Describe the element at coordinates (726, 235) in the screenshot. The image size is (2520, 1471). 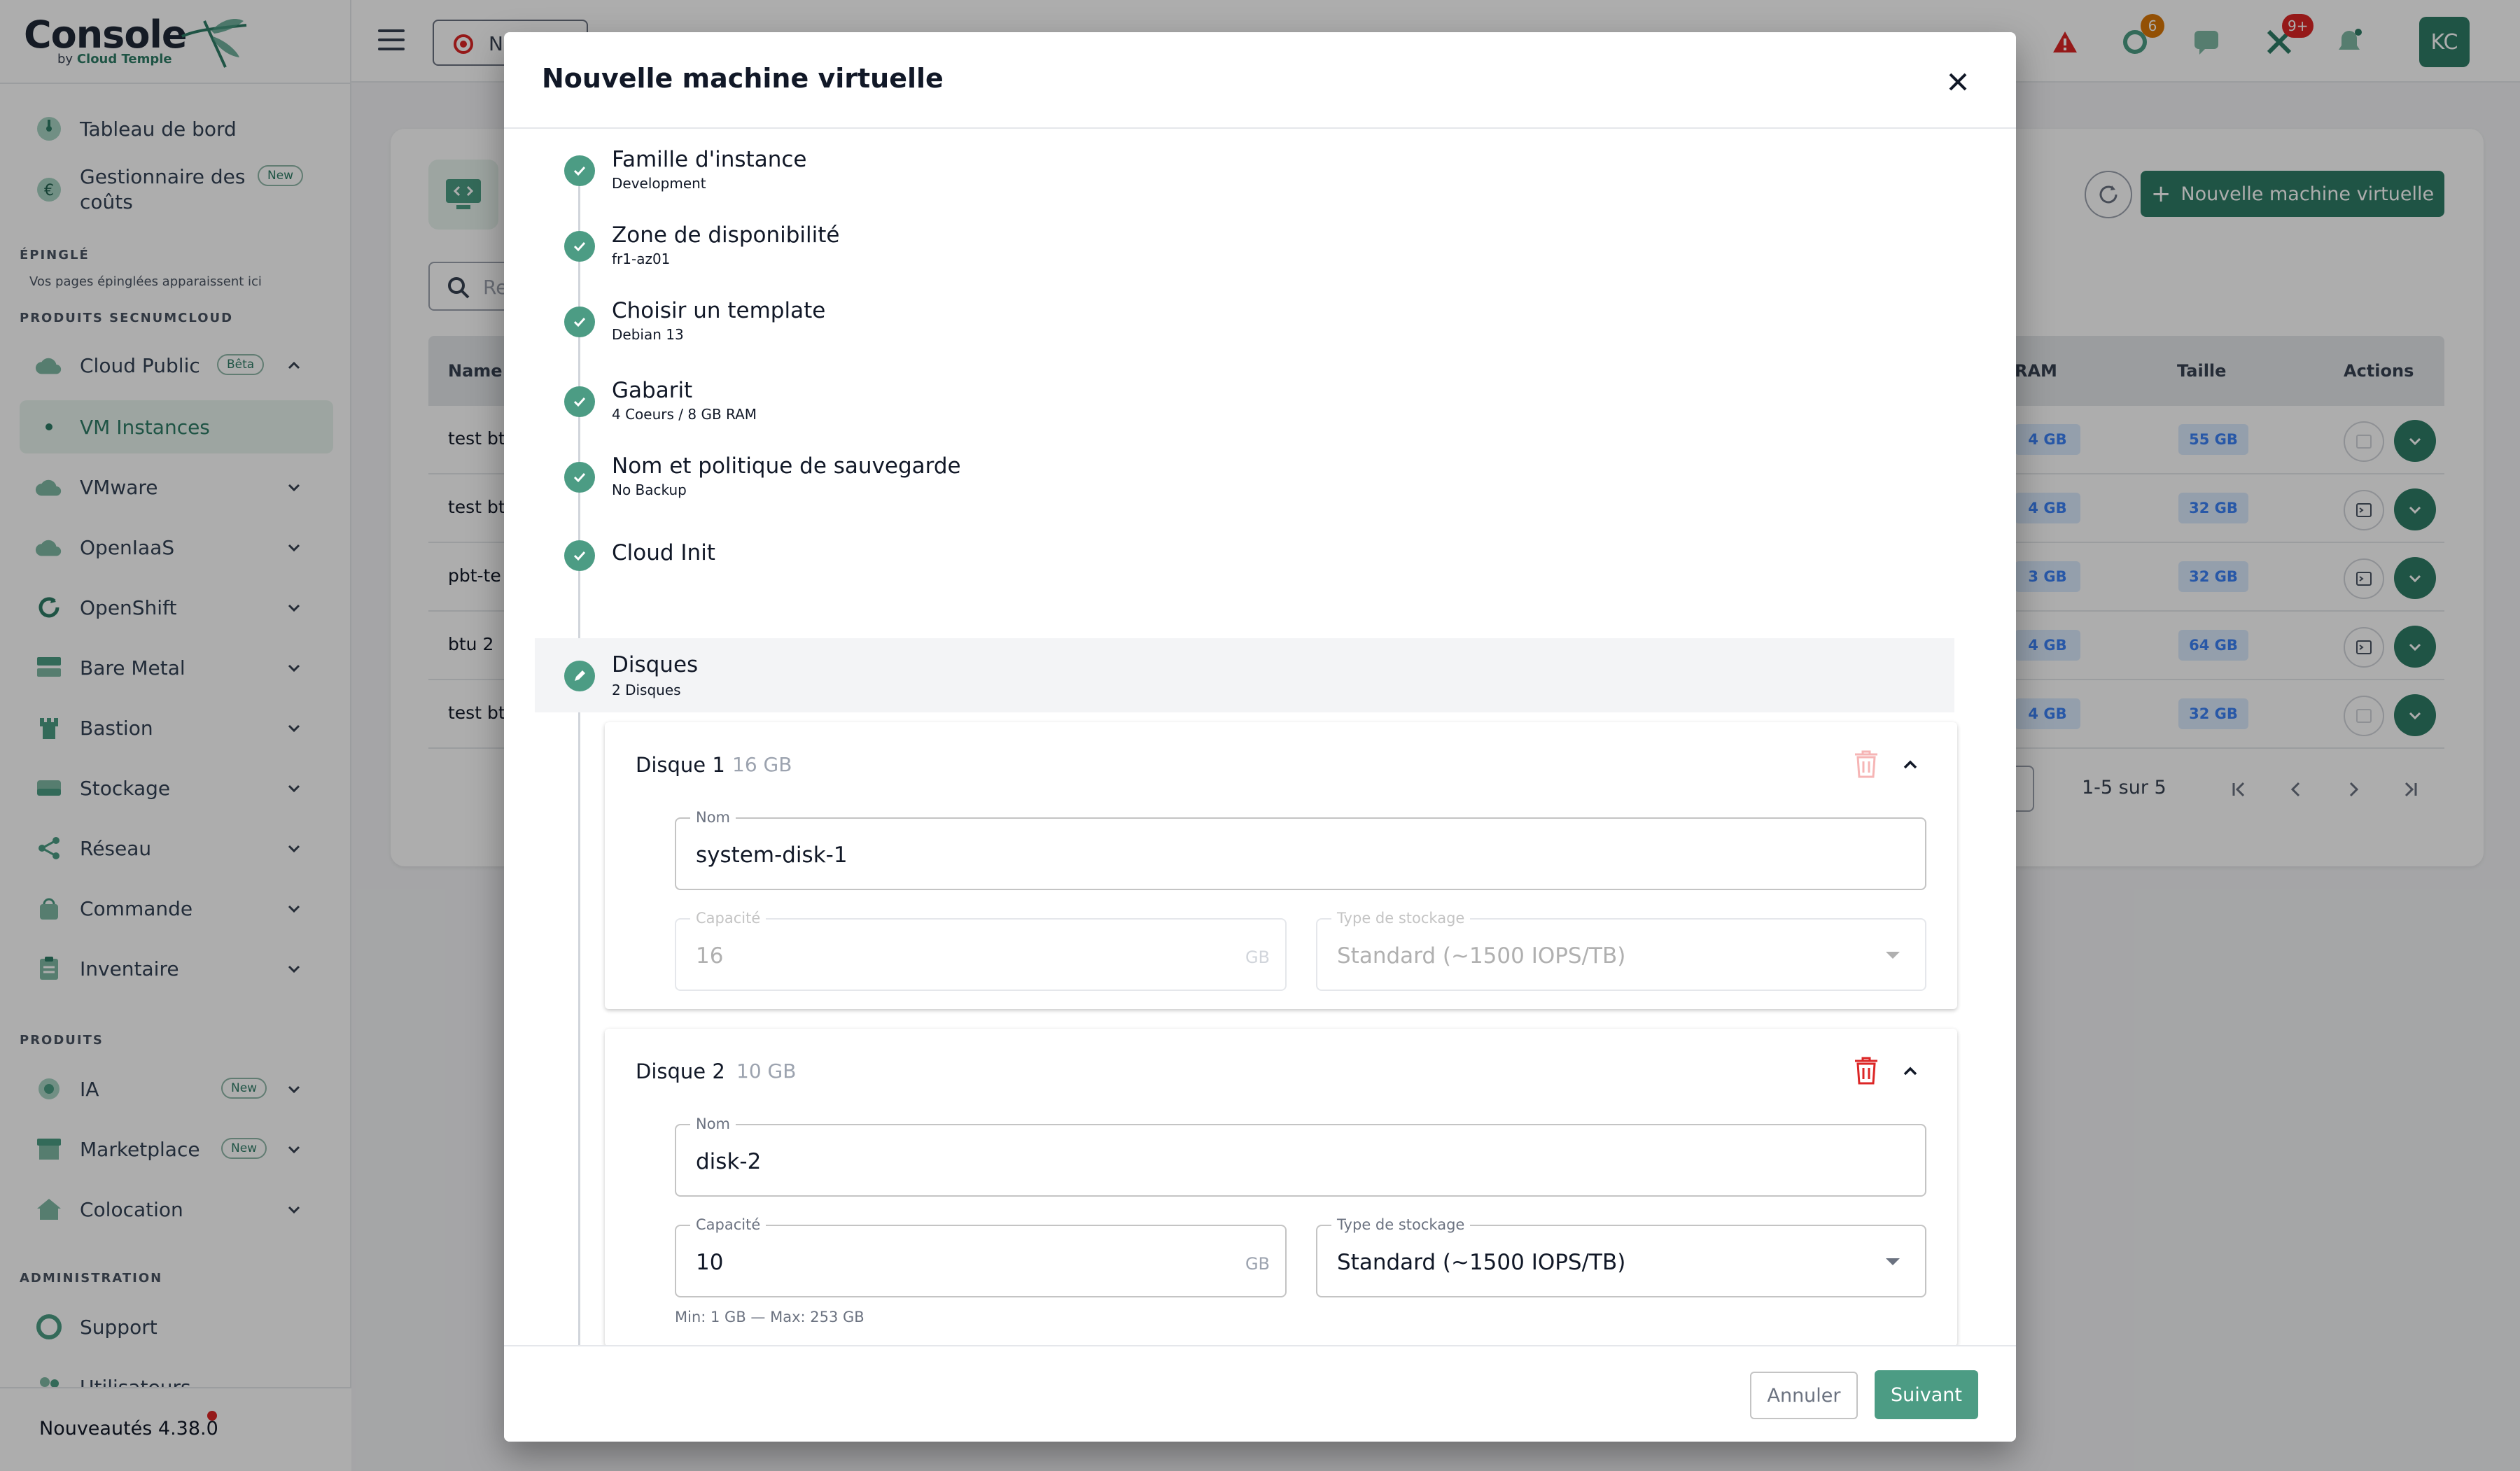
I see `step-title: Zone de disponibilité` at that location.